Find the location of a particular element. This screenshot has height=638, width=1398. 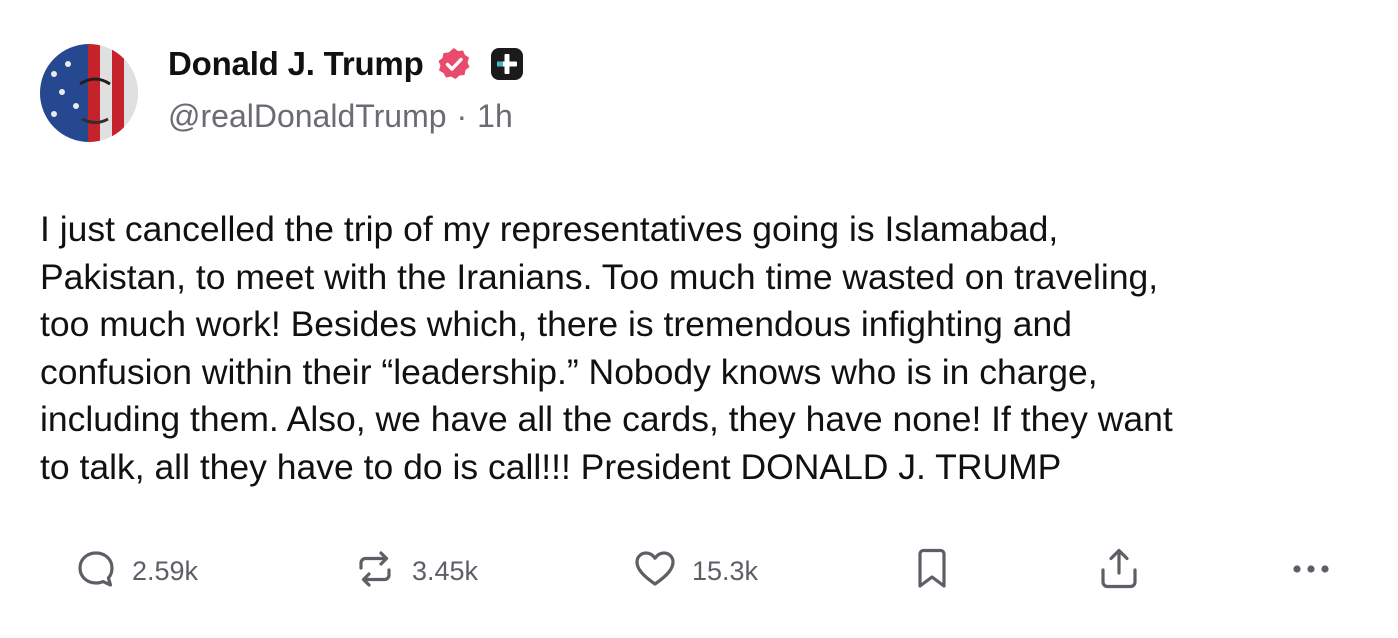

repost-button: 3.45k is located at coordinates (415, 571).